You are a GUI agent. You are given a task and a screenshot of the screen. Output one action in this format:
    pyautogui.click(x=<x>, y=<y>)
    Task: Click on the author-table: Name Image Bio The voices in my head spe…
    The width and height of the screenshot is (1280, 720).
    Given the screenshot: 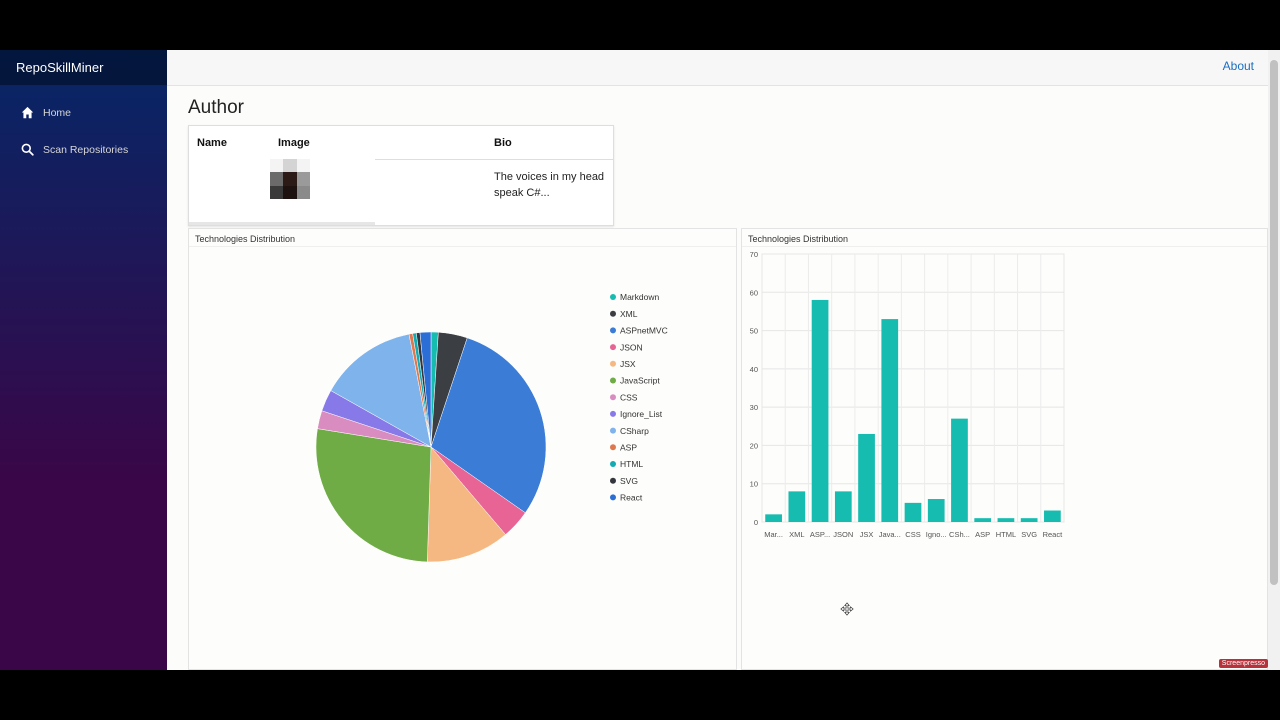 What is the action you would take?
    pyautogui.click(x=401, y=175)
    